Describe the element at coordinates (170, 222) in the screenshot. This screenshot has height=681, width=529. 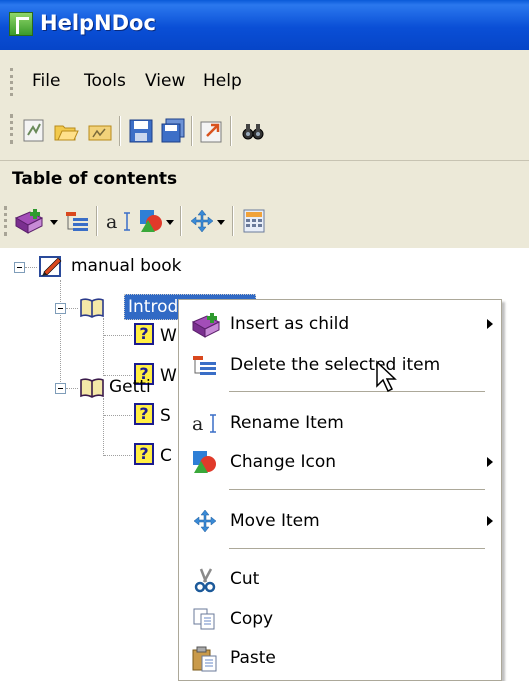
I see `change-icon-dropdown-arrow` at that location.